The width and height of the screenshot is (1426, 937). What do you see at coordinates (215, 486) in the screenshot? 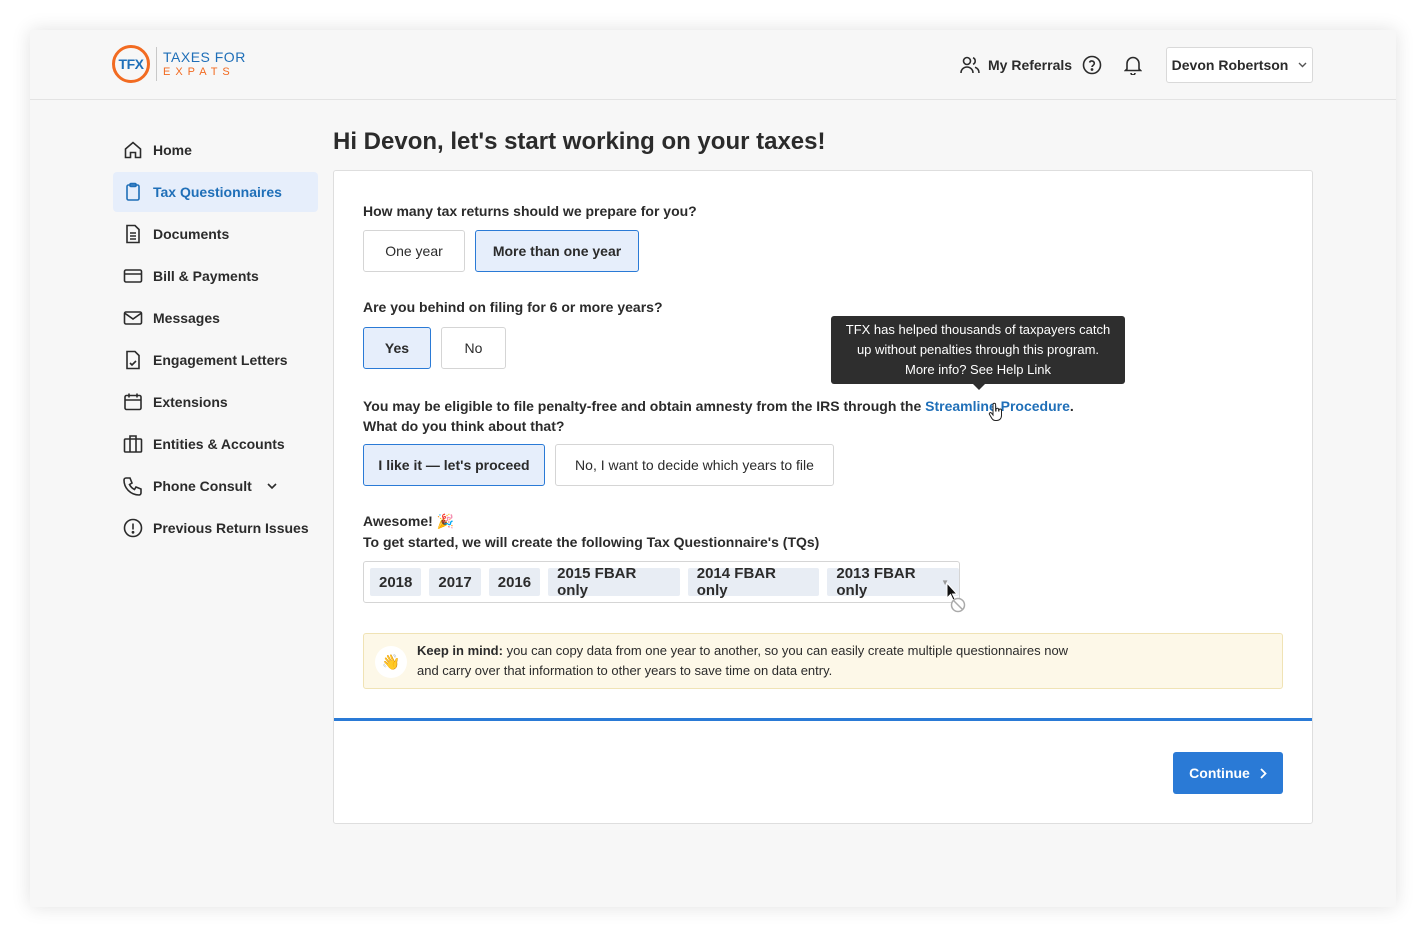
I see `sidebar-item-phone-consult: Phone Consult` at bounding box center [215, 486].